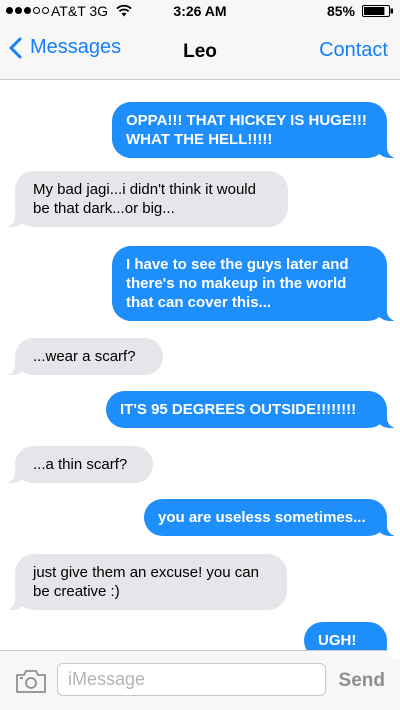 This screenshot has height=710, width=400. I want to click on camera-icon, so click(31, 681).